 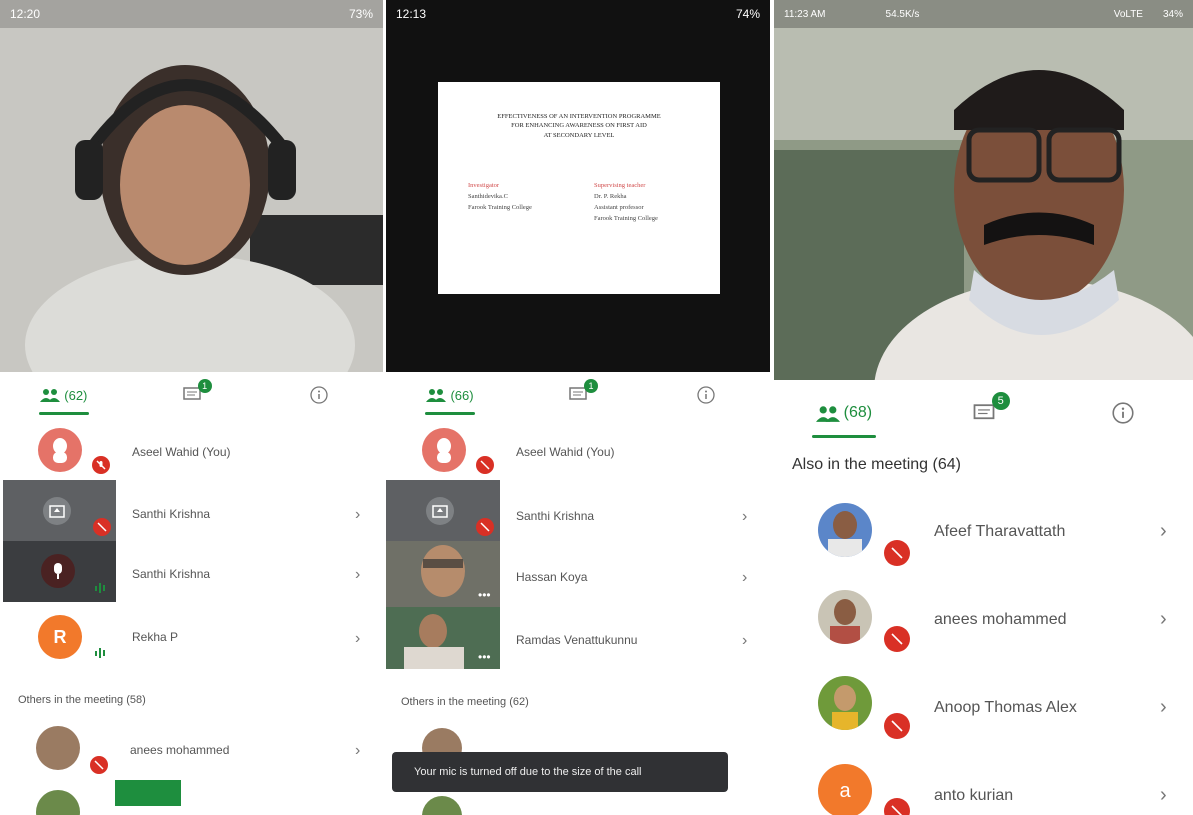 I want to click on people-count: (68), so click(x=858, y=412).